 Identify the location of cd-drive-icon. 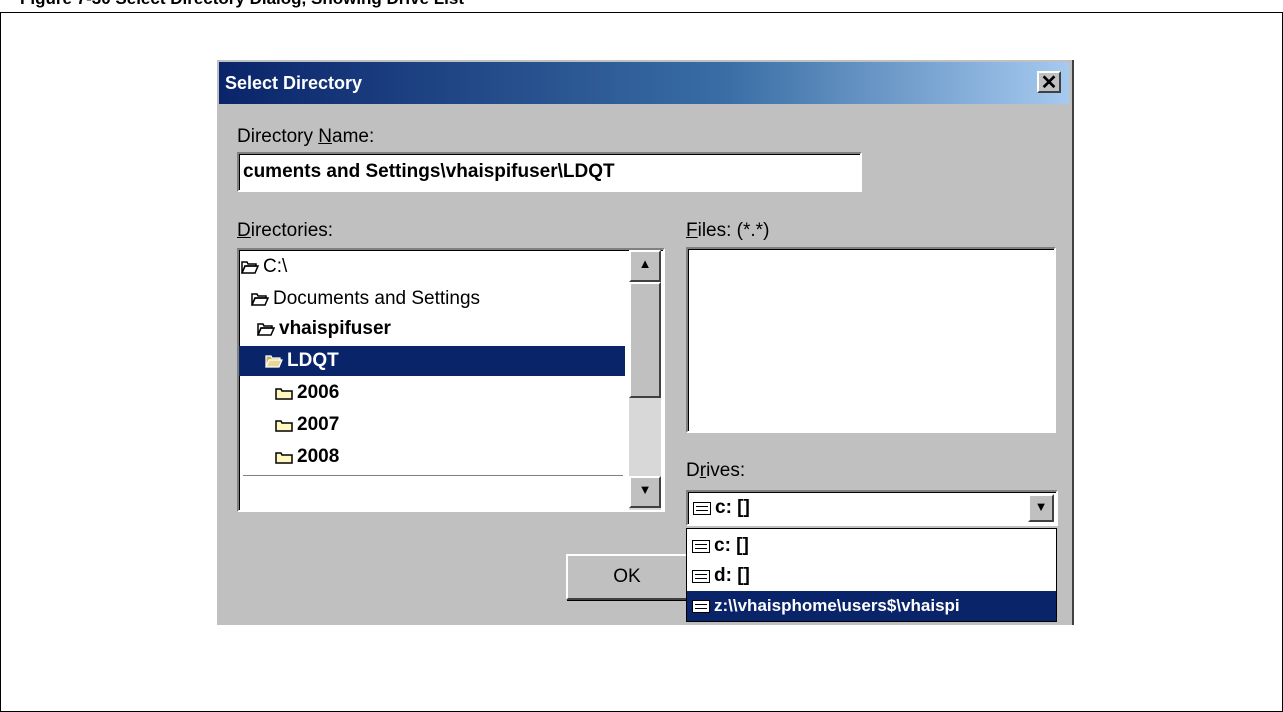
(701, 576).